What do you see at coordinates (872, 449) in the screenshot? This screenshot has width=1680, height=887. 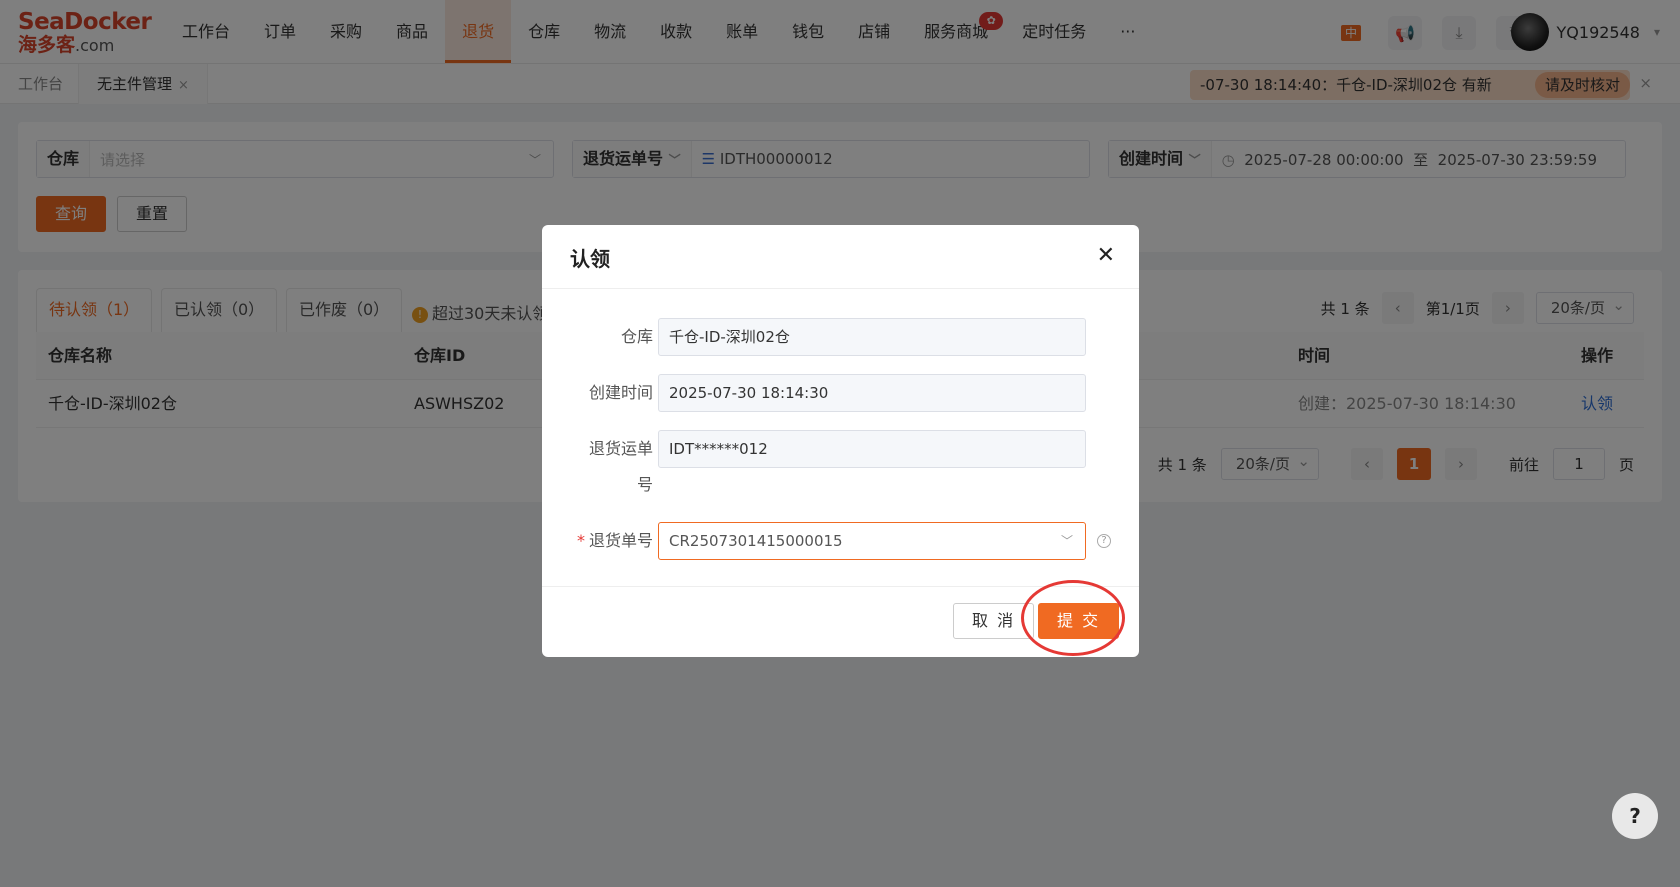 I see `waybill-field: IDT******012` at bounding box center [872, 449].